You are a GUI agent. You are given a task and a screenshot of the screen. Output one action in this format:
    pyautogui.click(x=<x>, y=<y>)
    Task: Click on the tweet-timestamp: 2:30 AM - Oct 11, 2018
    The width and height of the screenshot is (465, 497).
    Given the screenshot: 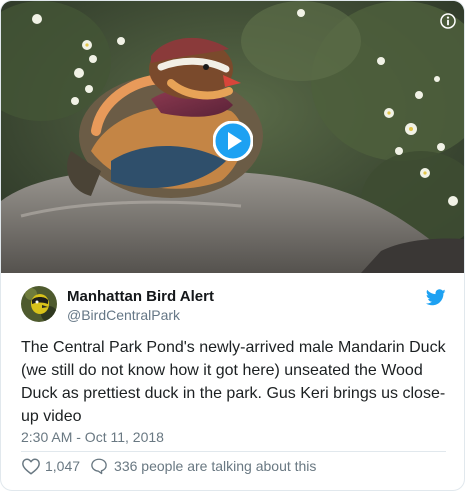 What is the action you would take?
    pyautogui.click(x=92, y=437)
    